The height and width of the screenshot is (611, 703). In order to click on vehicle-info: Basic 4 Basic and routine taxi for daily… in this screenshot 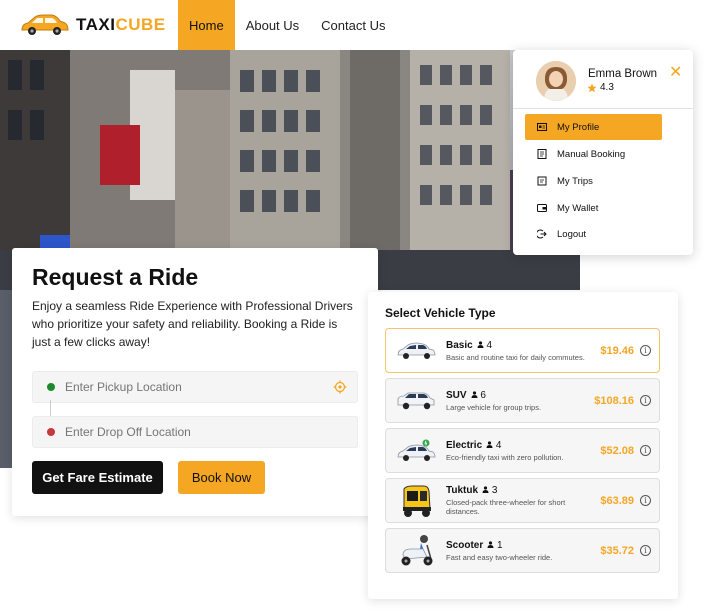, I will do `click(523, 351)`.